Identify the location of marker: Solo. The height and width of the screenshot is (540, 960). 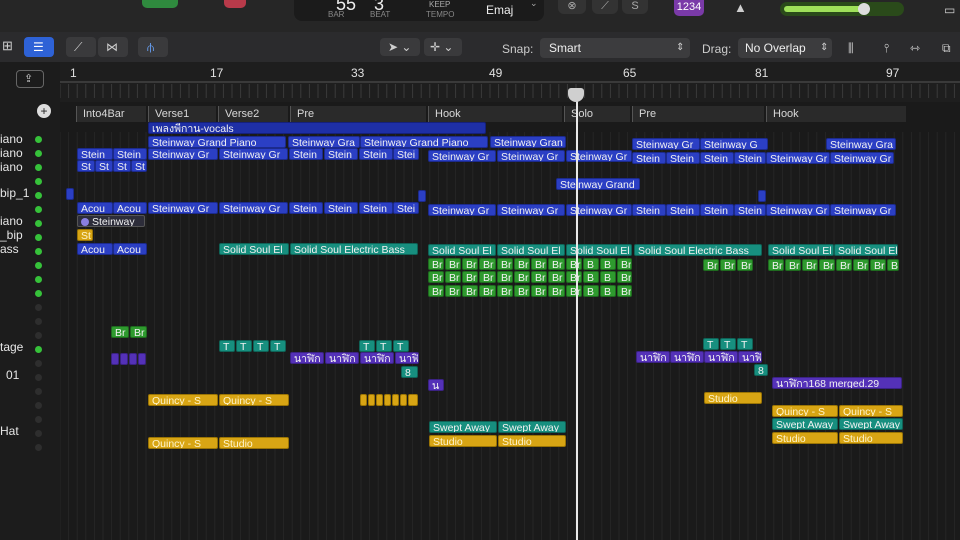
(597, 114).